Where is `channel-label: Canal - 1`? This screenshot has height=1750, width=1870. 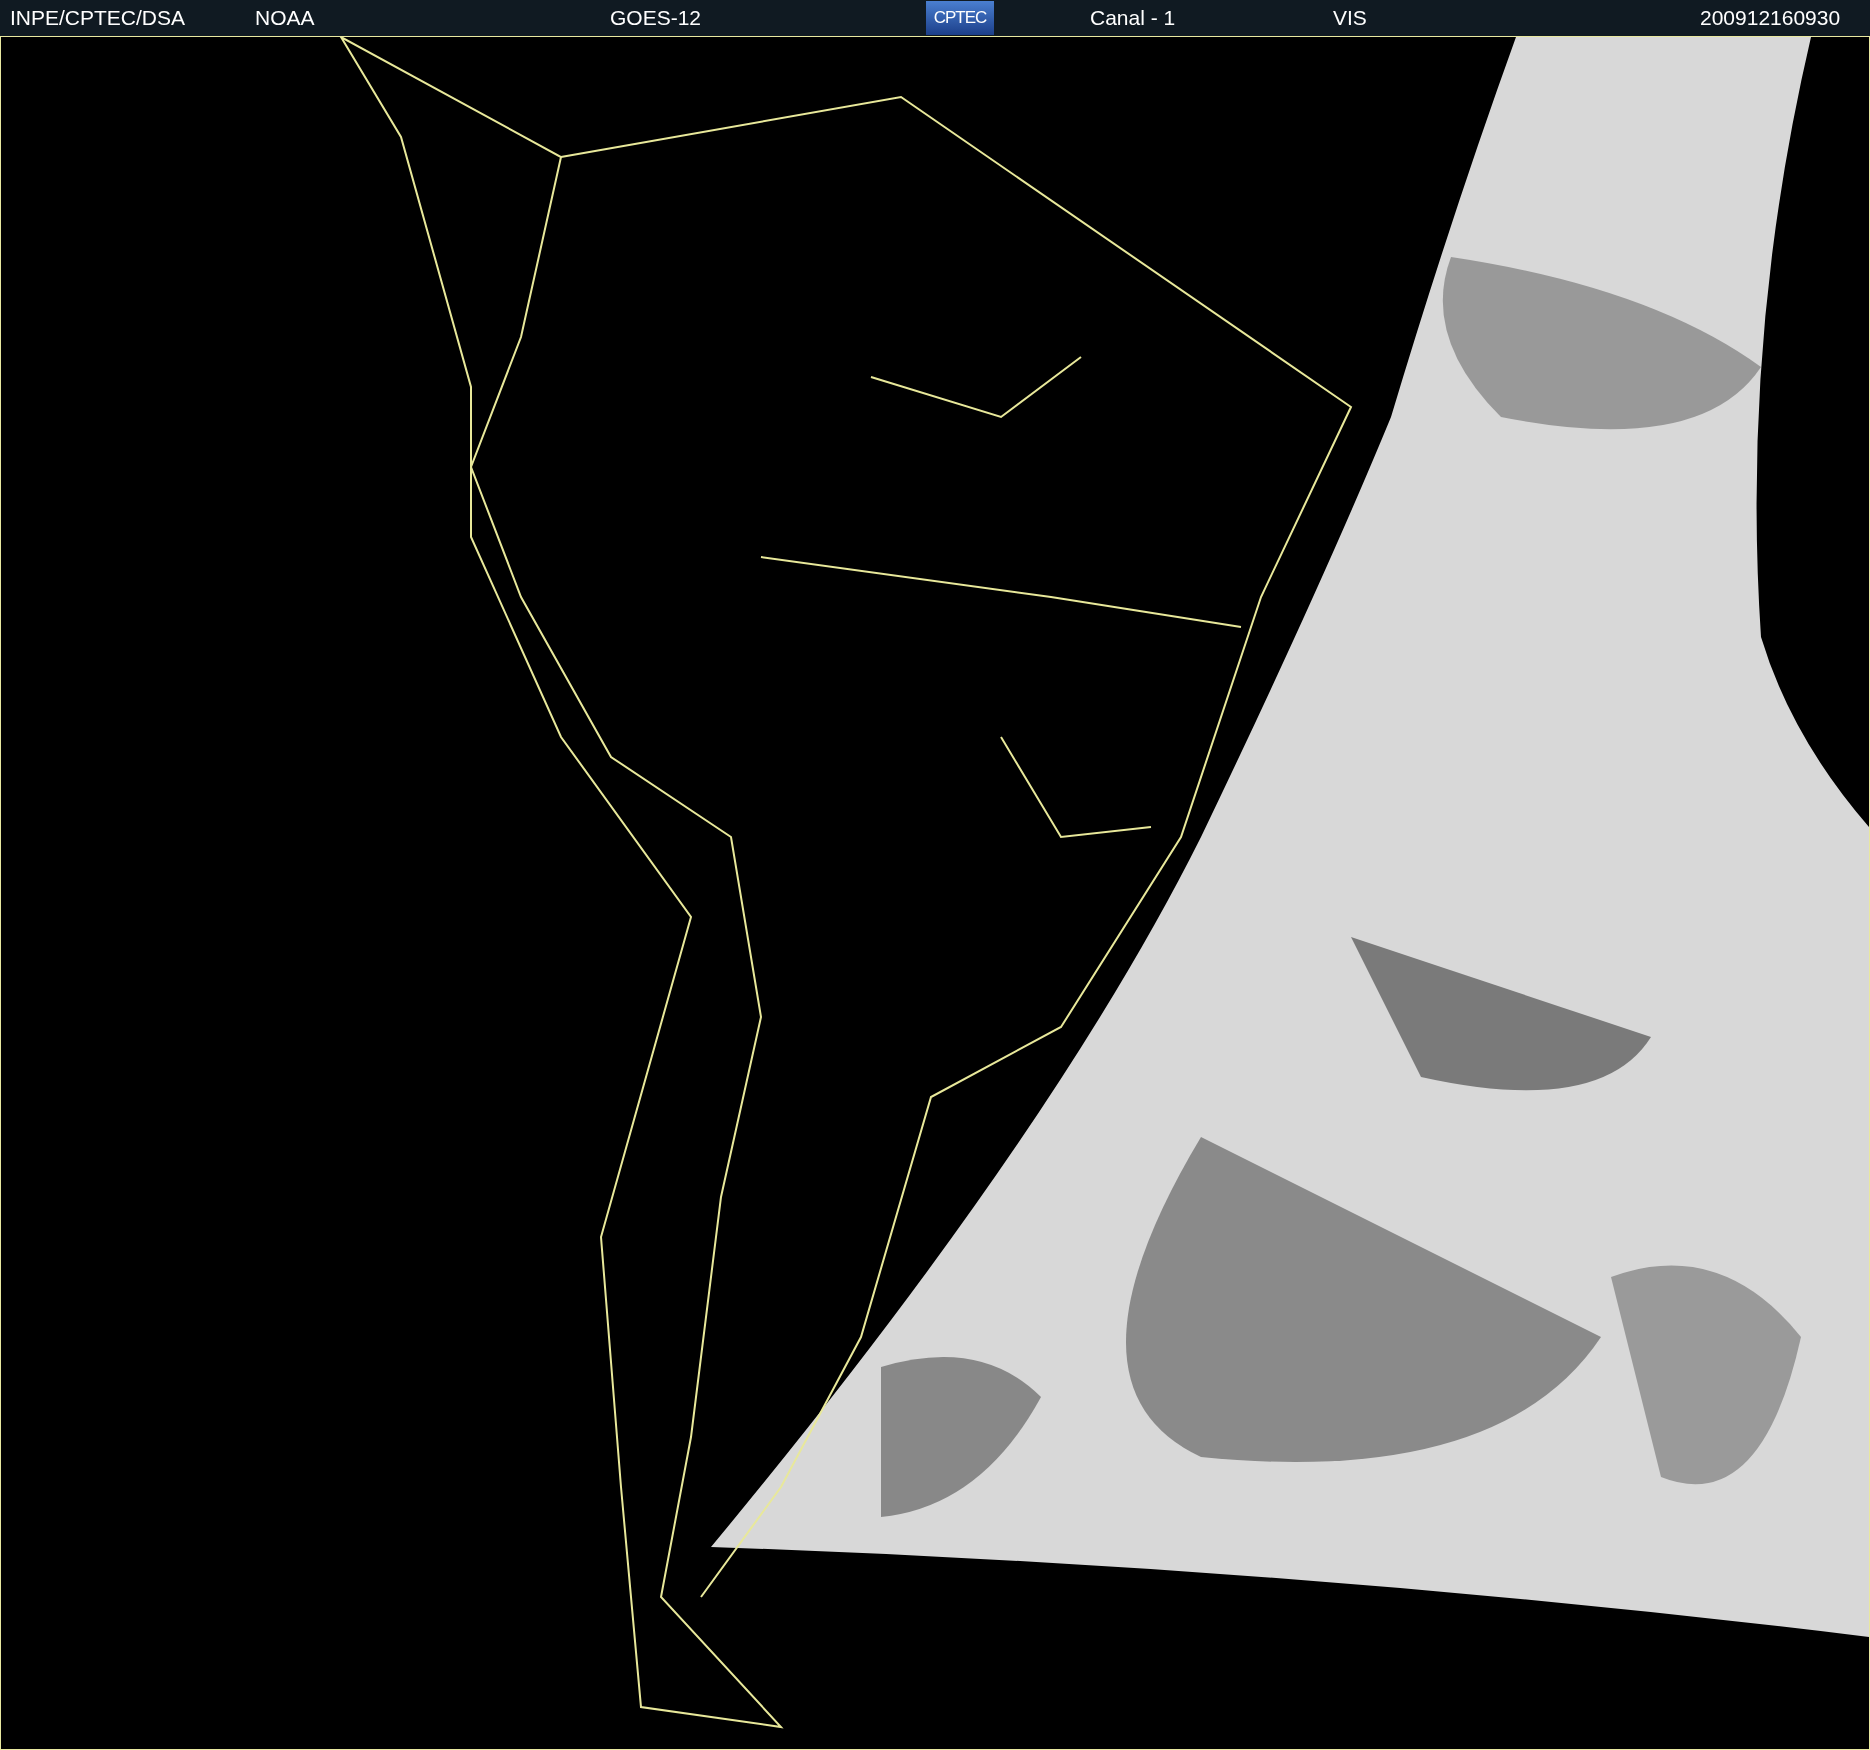
channel-label: Canal - 1 is located at coordinates (1133, 18).